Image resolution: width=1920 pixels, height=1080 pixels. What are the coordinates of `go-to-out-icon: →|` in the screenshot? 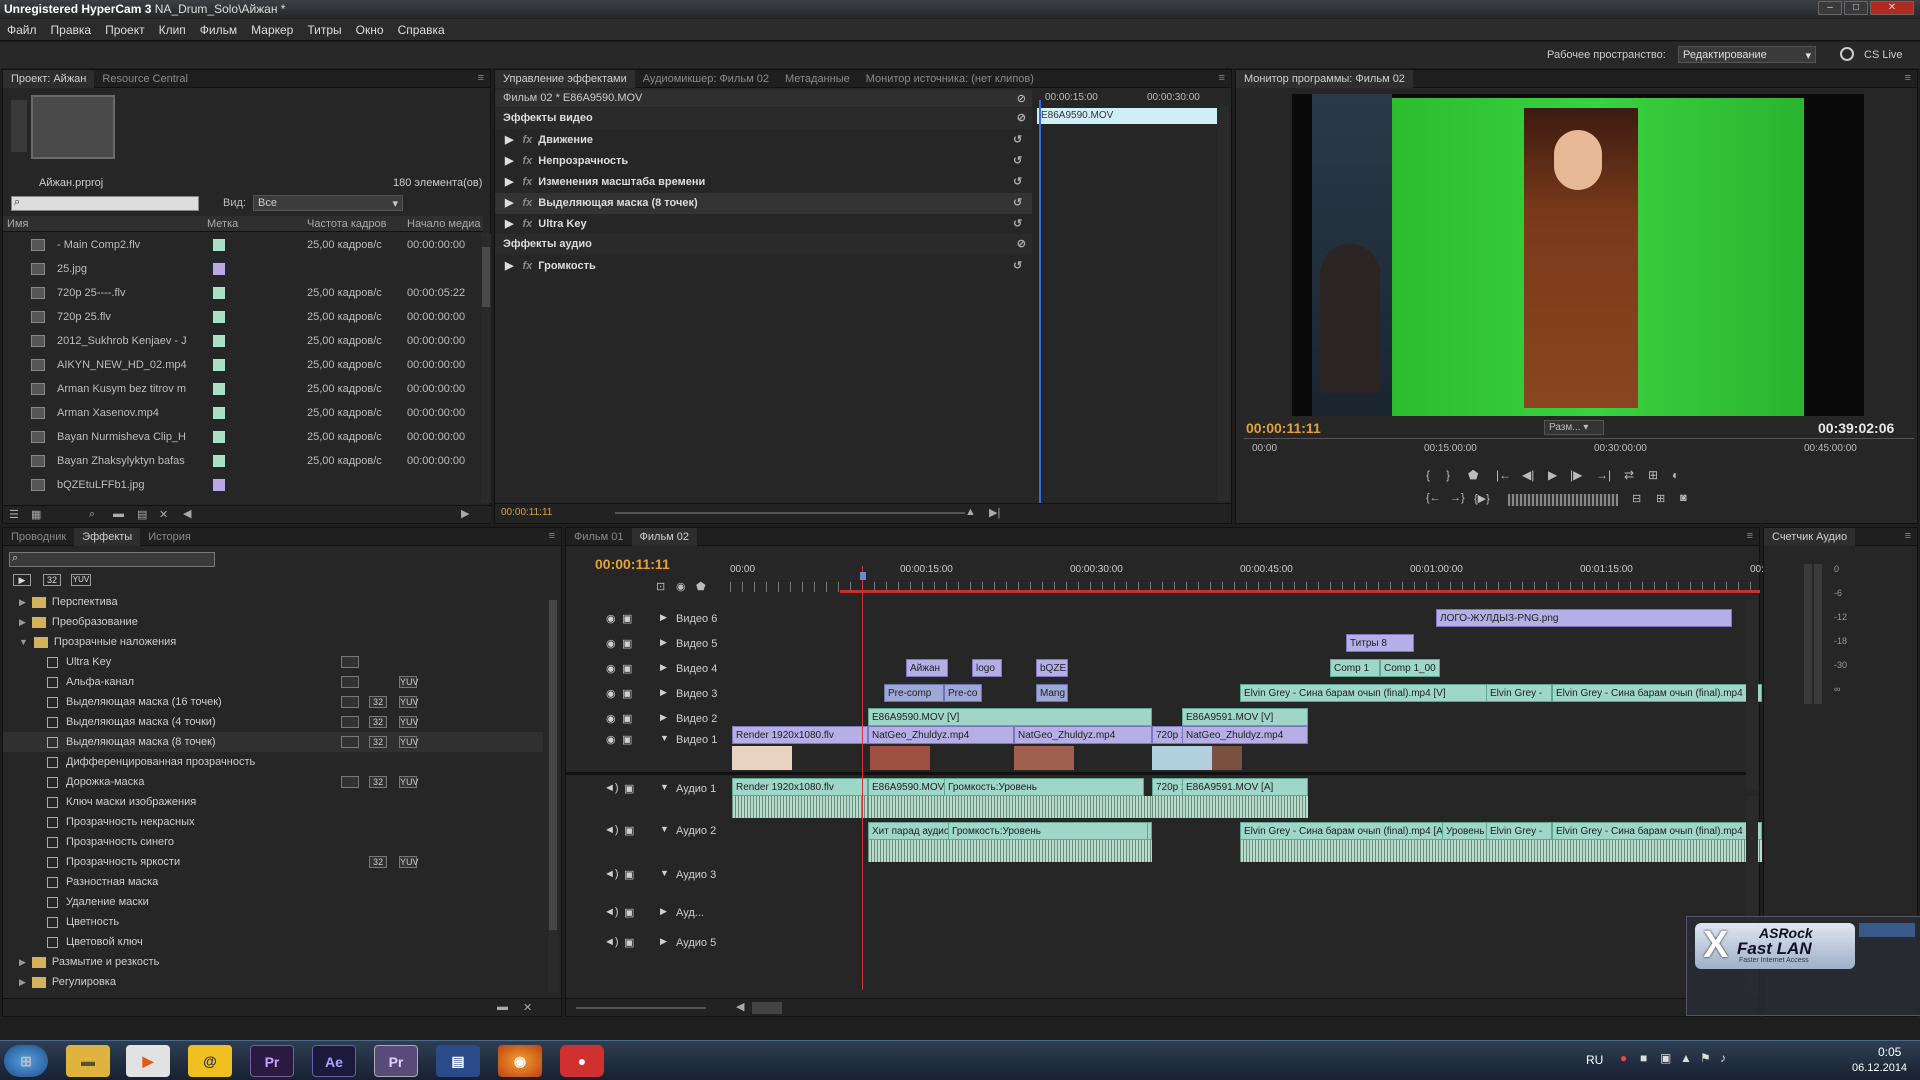 It's located at (1603, 475).